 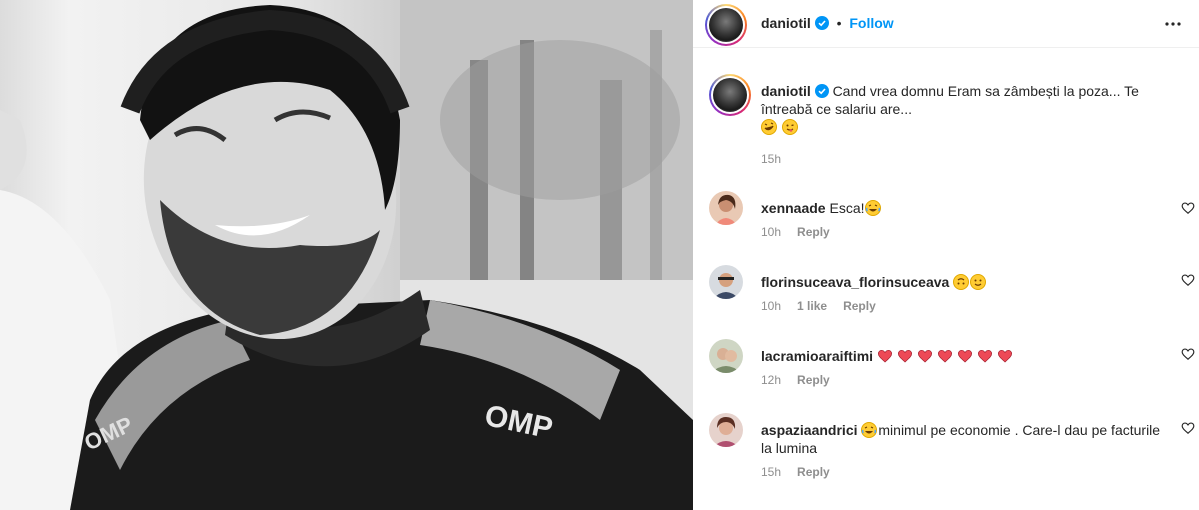 What do you see at coordinates (786, 23) in the screenshot?
I see `author-username: daniotil` at bounding box center [786, 23].